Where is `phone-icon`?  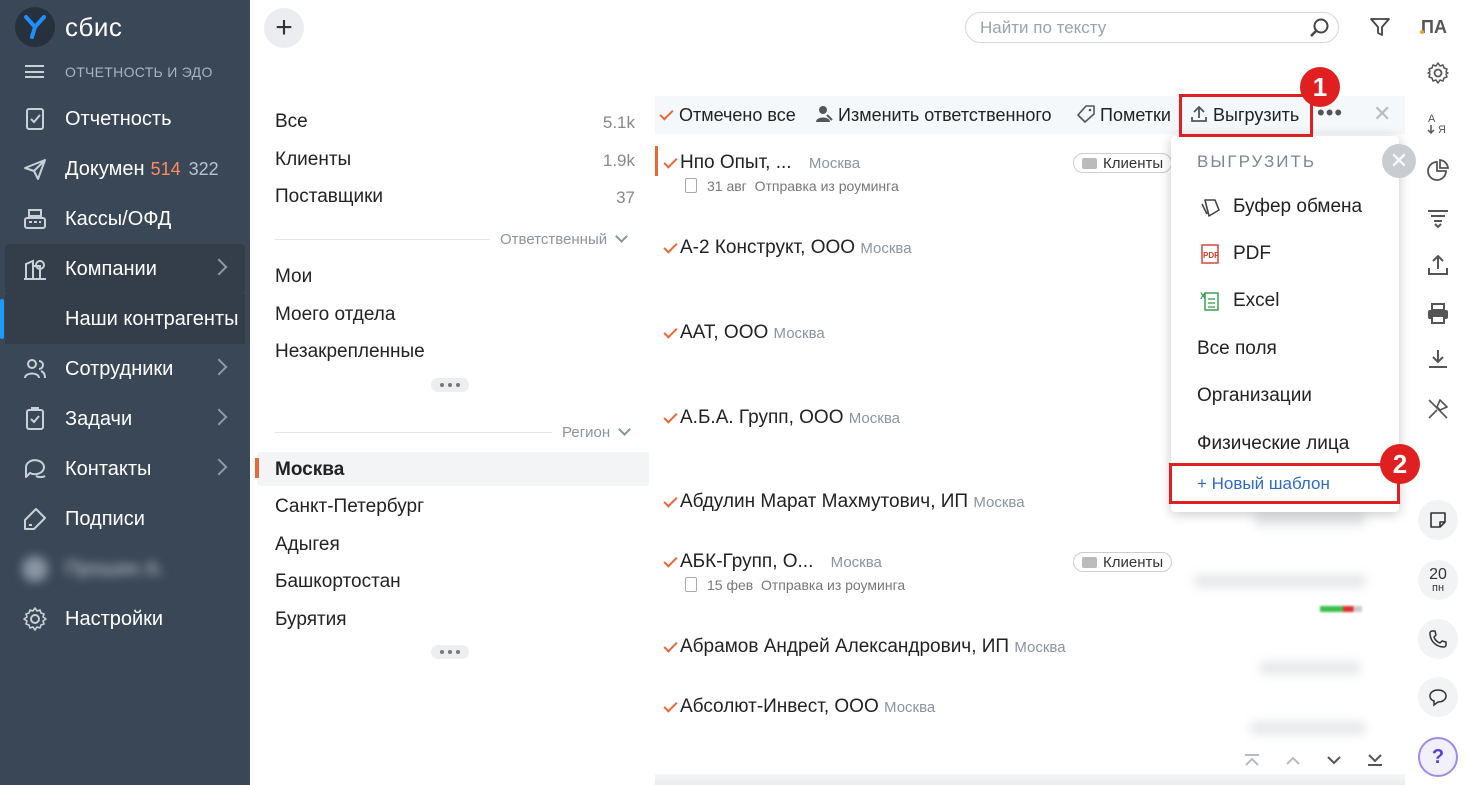 phone-icon is located at coordinates (1438, 639).